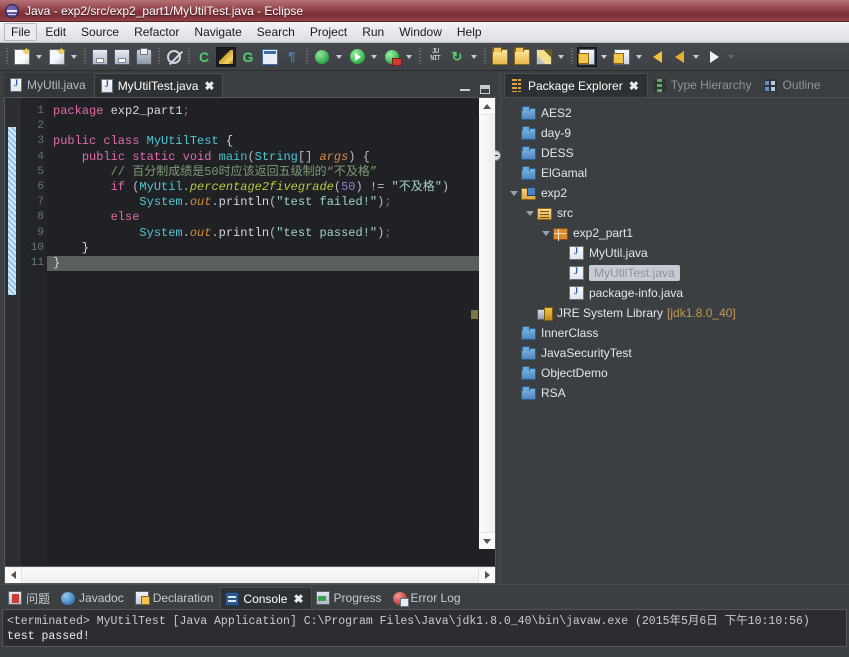 The height and width of the screenshot is (657, 849). What do you see at coordinates (560, 57) in the screenshot?
I see `pencil-dropdown` at bounding box center [560, 57].